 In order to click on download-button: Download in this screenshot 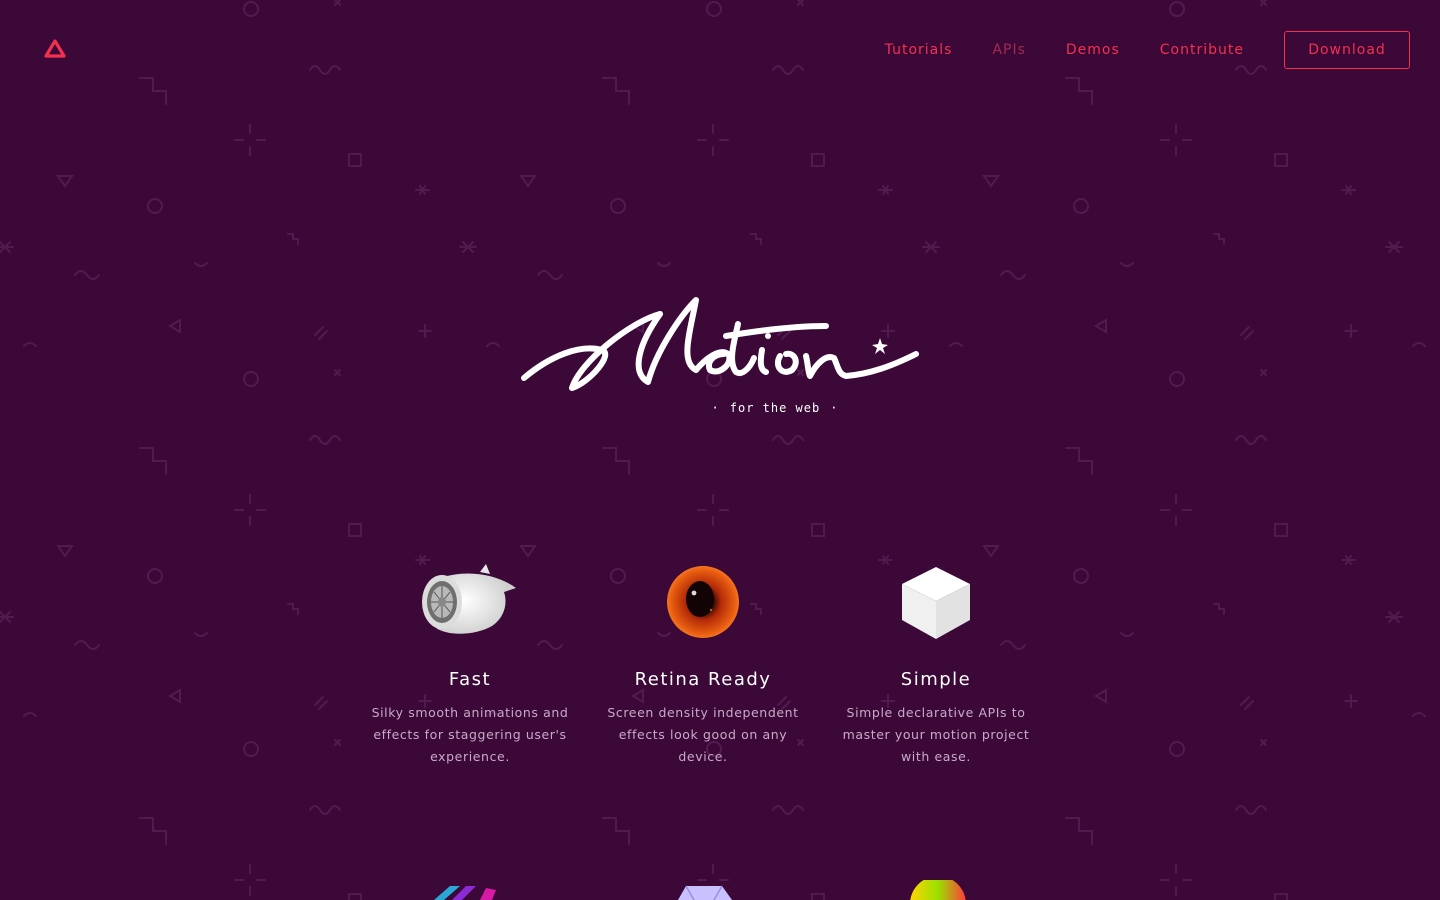, I will do `click(1347, 50)`.